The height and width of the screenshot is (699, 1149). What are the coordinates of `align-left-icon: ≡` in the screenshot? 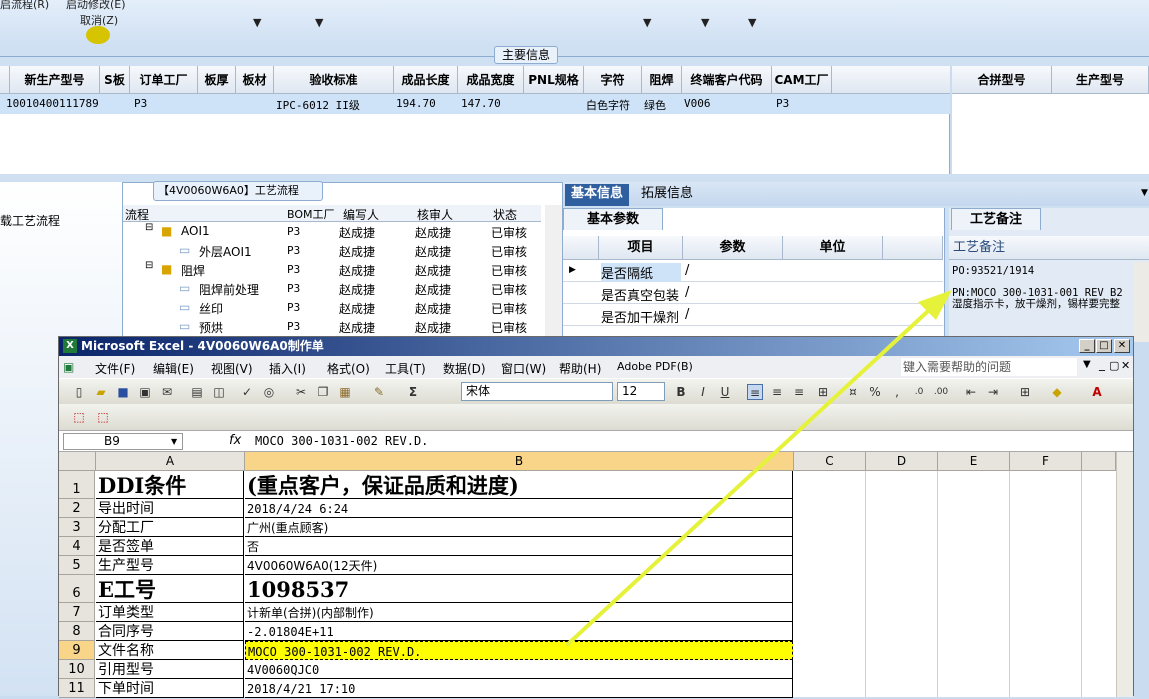 It's located at (755, 392).